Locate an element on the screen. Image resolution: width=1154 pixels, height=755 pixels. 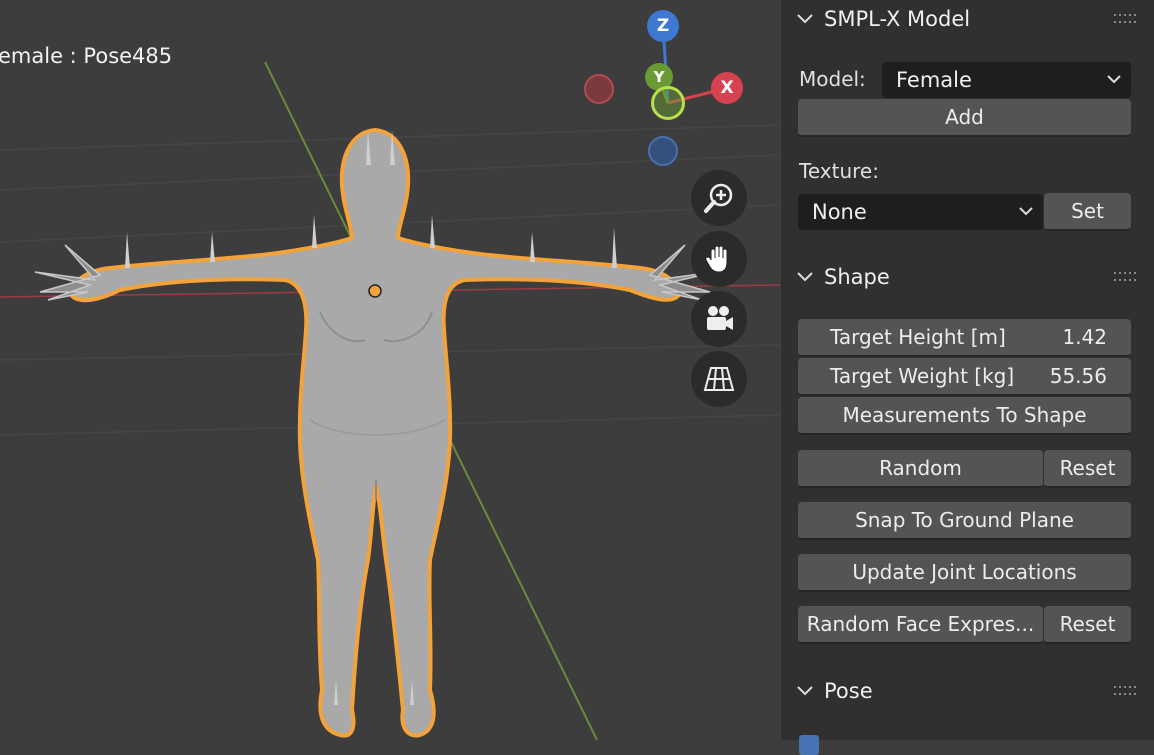
add-model-button: Add is located at coordinates (964, 118).